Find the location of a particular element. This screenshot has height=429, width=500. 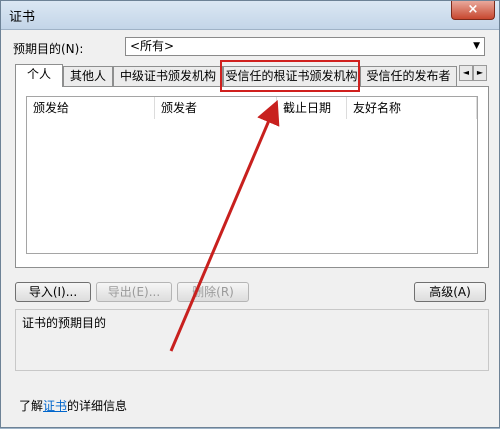

annotation-arrow-line is located at coordinates (224, 225).